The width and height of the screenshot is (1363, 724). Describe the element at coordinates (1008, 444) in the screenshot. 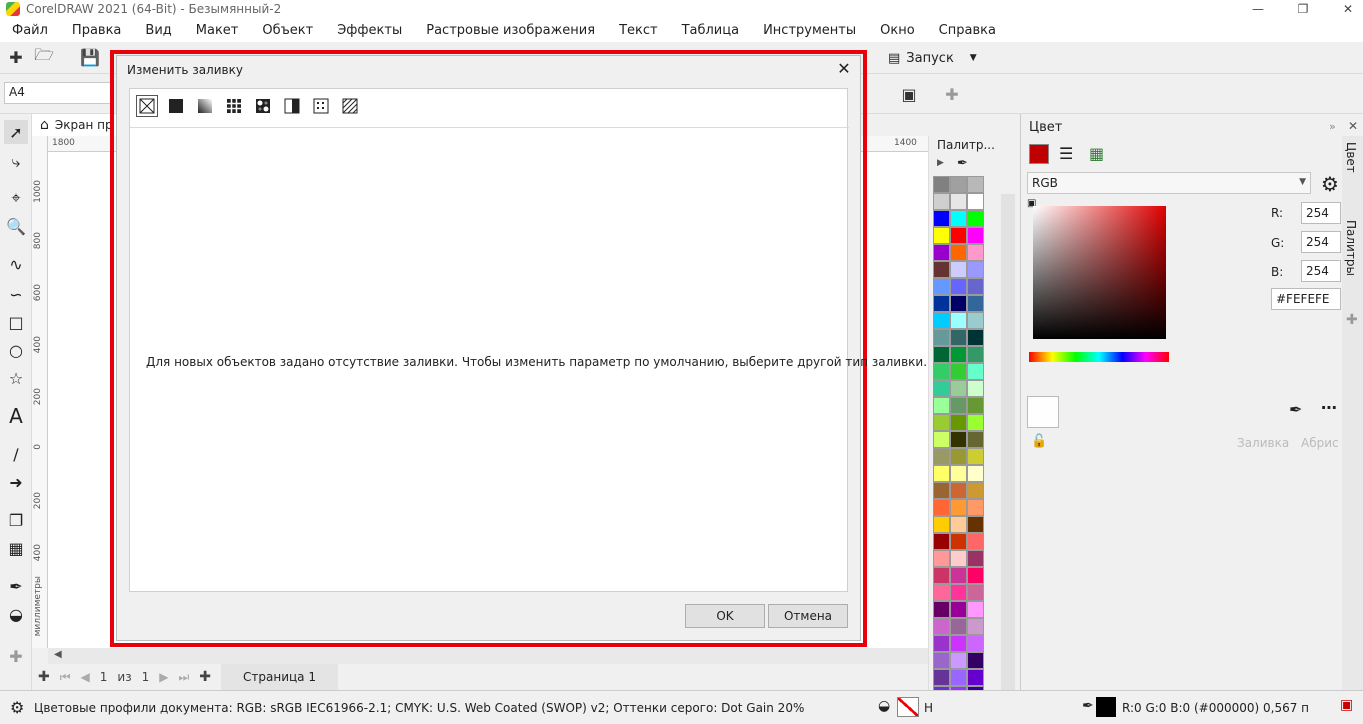

I see `palette-scrollbar` at that location.